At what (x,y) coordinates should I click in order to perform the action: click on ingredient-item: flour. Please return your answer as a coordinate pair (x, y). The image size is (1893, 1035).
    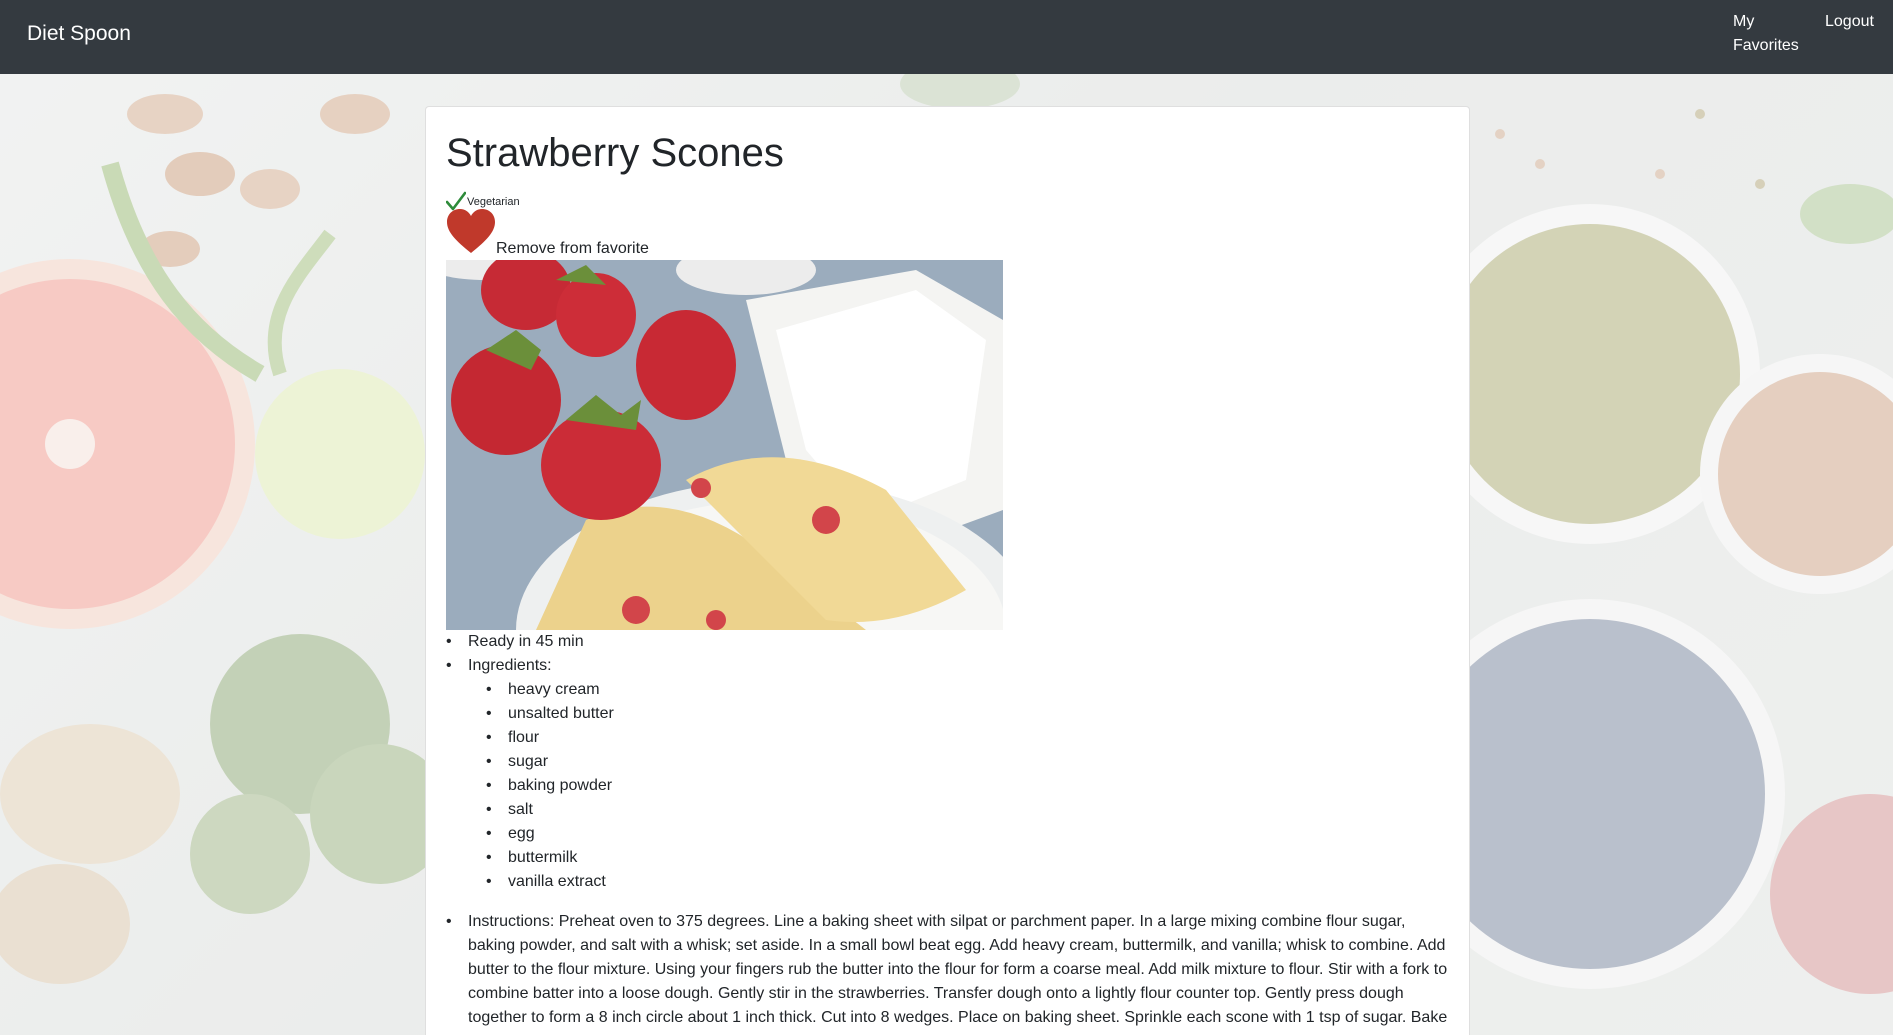
    Looking at the image, I should click on (967, 738).